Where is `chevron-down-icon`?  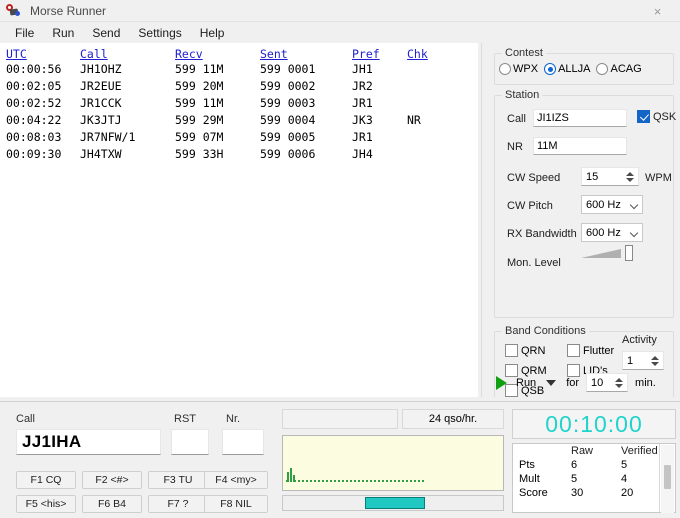
chevron-down-icon is located at coordinates (551, 382).